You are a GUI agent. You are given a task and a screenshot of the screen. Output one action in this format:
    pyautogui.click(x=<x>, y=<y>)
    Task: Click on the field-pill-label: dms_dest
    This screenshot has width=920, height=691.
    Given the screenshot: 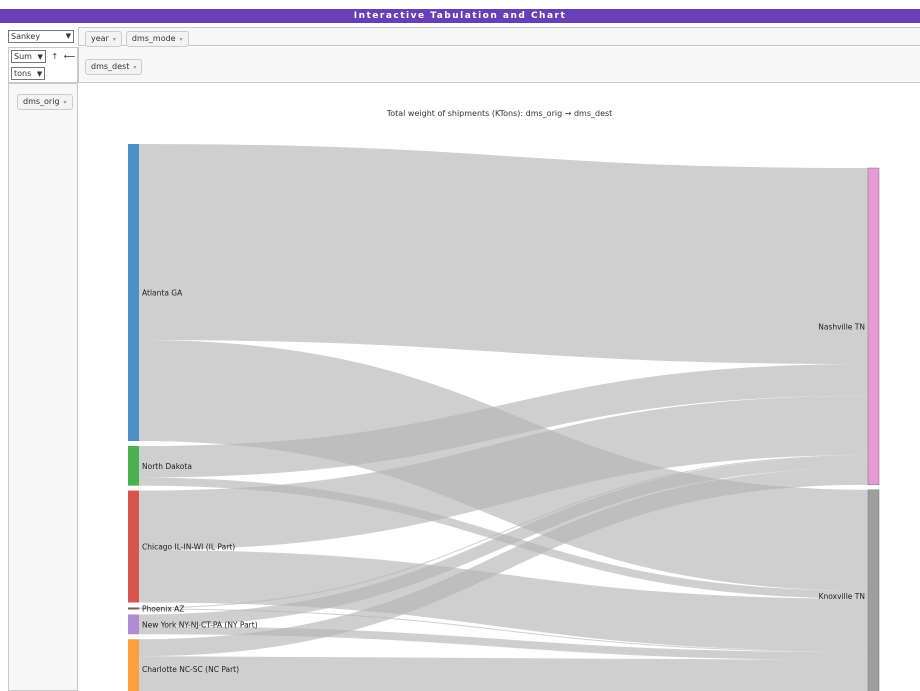 What is the action you would take?
    pyautogui.click(x=110, y=66)
    